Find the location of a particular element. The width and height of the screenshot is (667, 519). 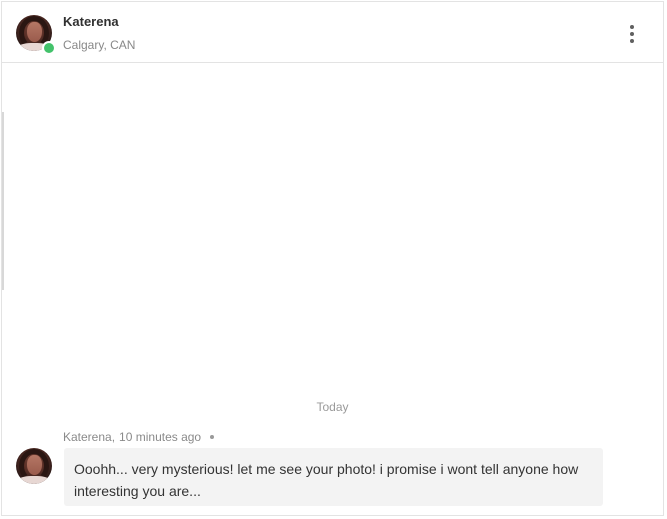

scrollbar-edge is located at coordinates (3, 201).